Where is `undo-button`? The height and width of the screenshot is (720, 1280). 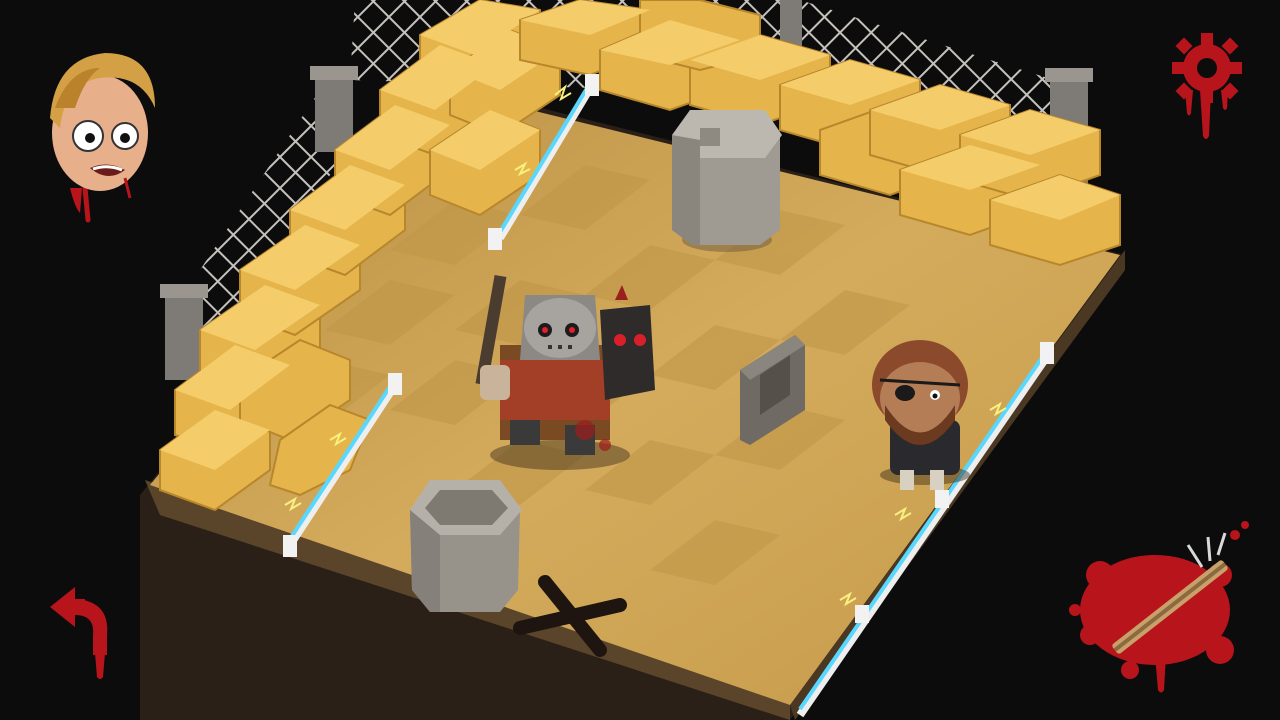 undo-button is located at coordinates (82, 632).